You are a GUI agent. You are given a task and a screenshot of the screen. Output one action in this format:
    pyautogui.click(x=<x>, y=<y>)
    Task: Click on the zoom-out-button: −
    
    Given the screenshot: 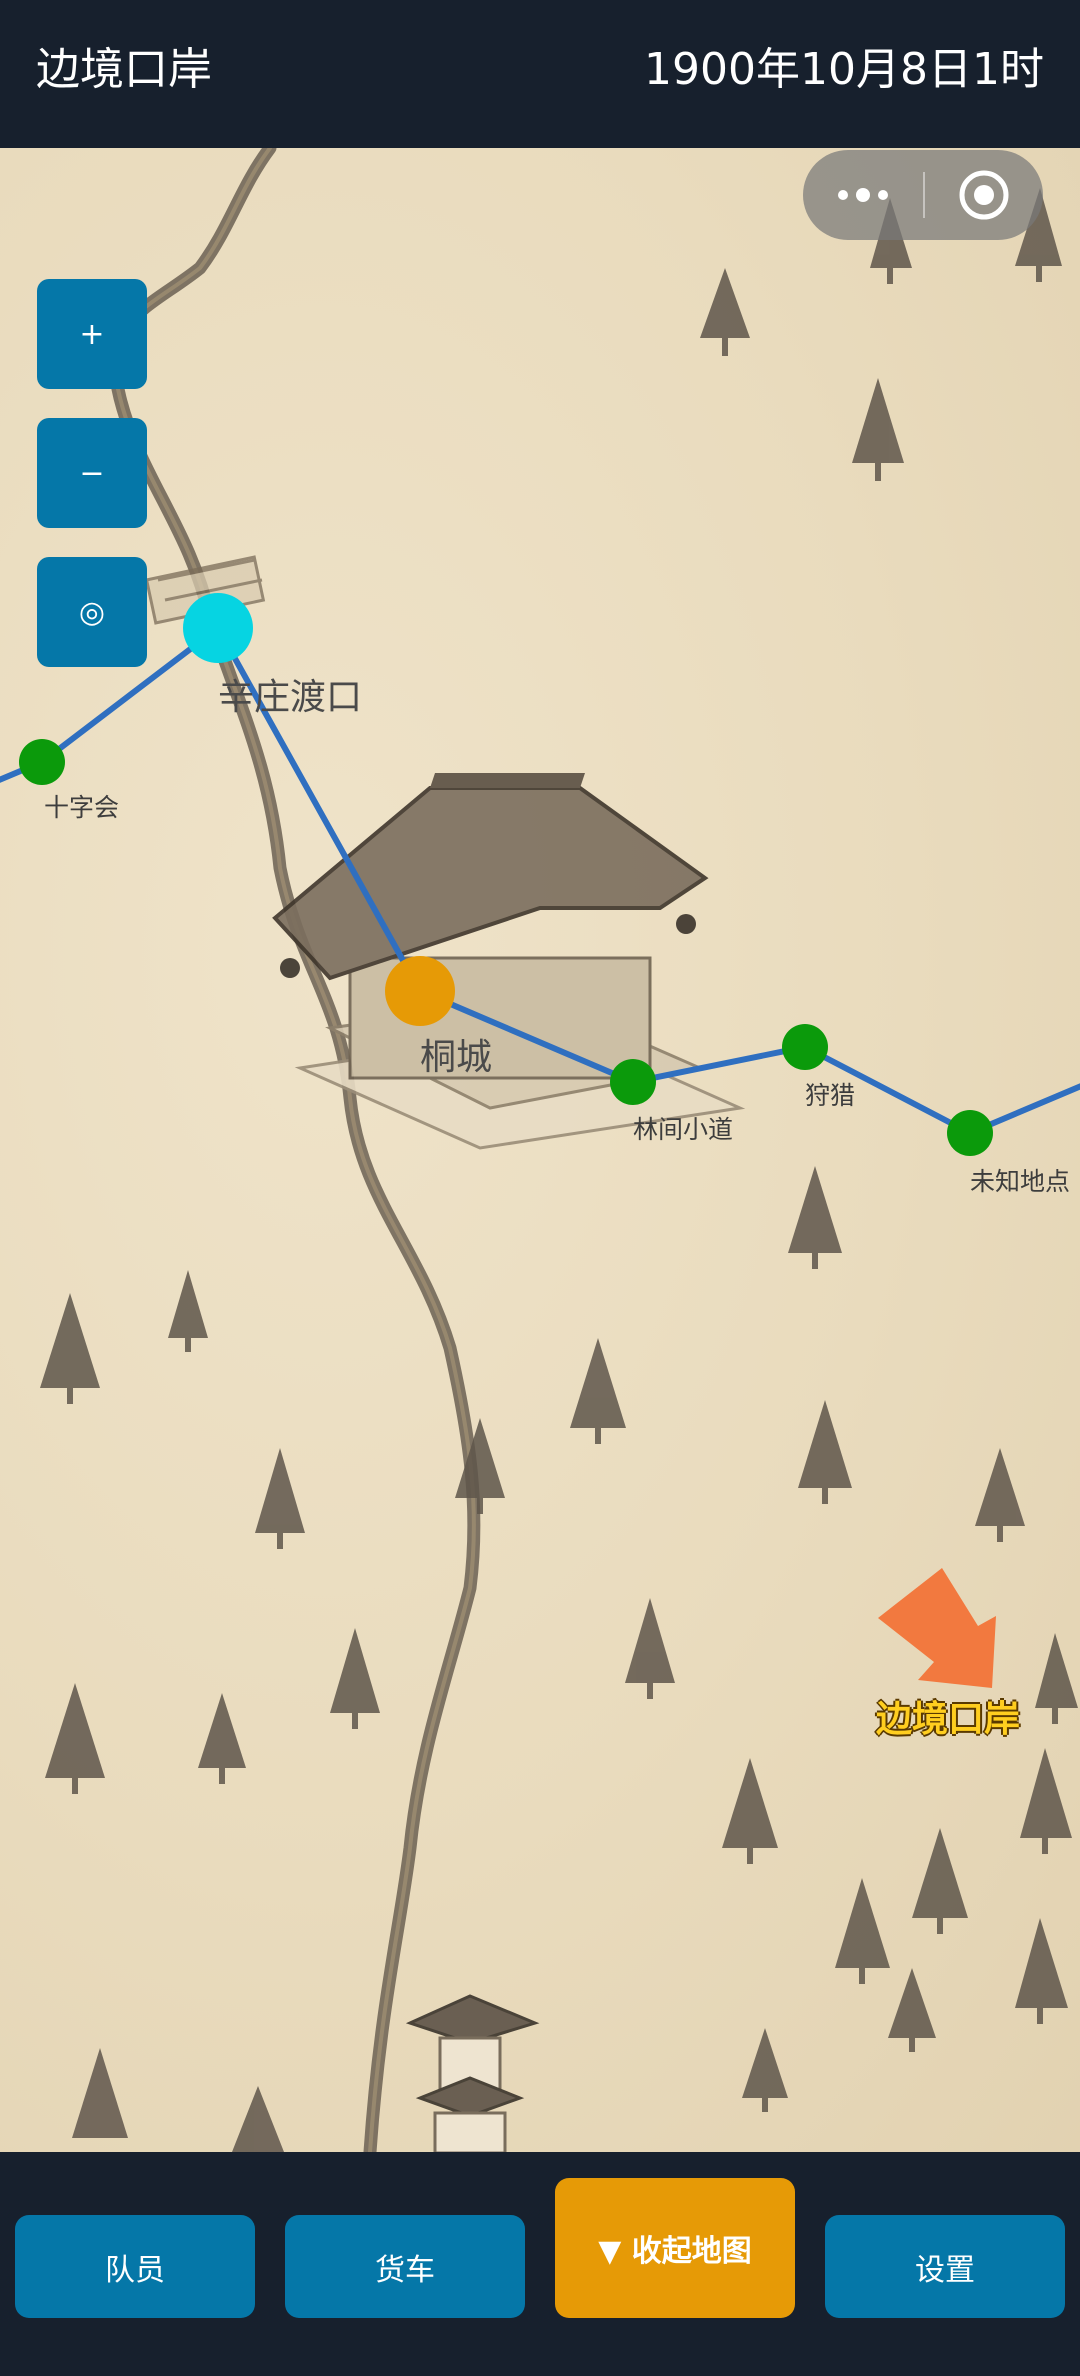 What is the action you would take?
    pyautogui.click(x=92, y=473)
    